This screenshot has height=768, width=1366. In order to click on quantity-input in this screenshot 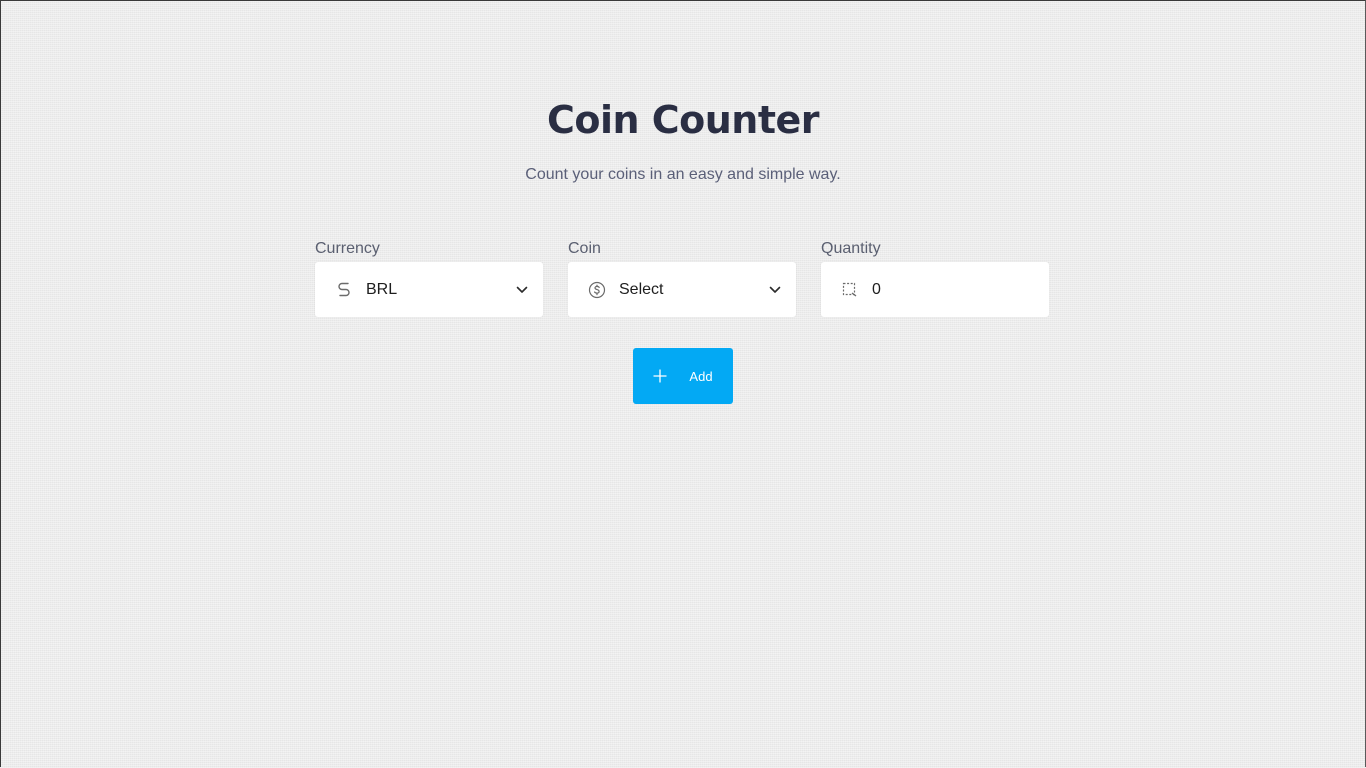, I will do `click(953, 289)`.